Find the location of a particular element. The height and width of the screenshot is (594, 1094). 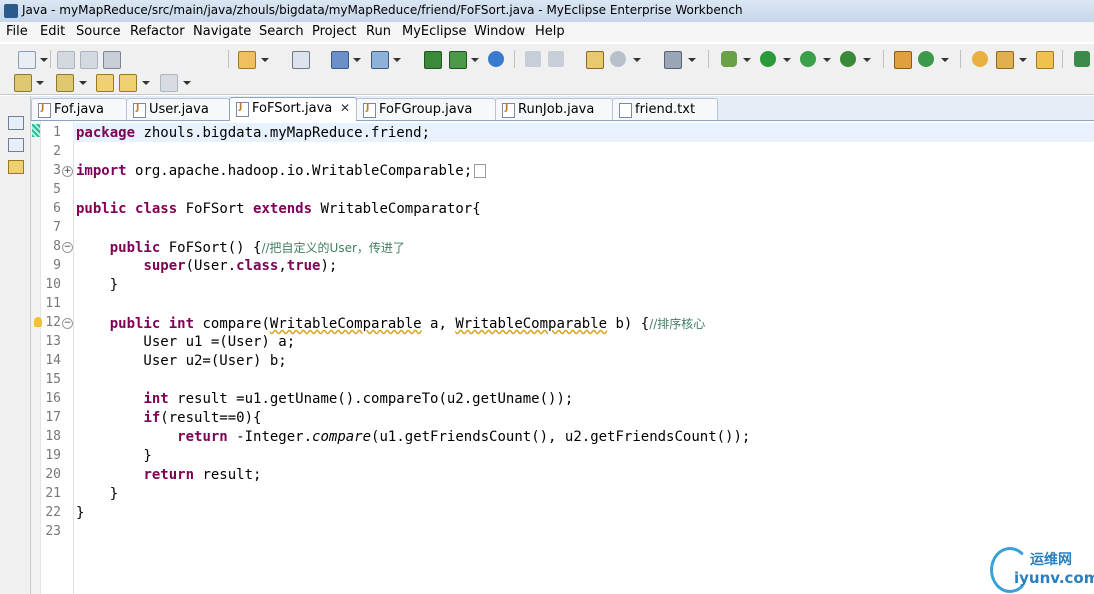

run-dropdown-icon is located at coordinates (787, 60).